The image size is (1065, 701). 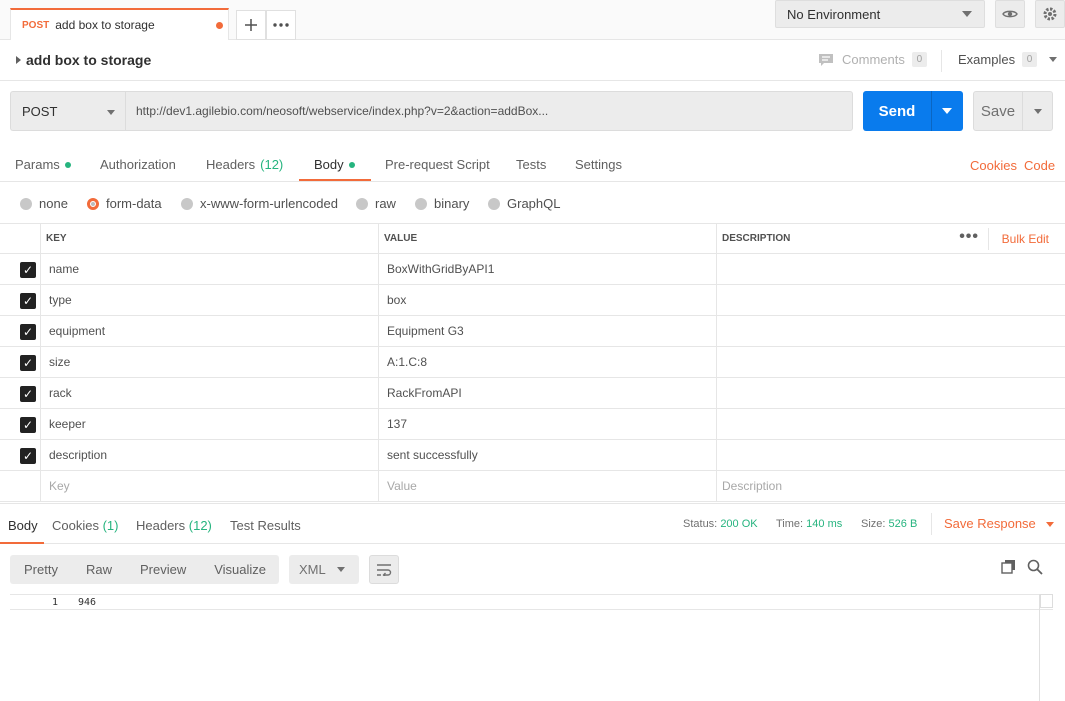 What do you see at coordinates (547, 455) in the screenshot?
I see `value-cell: sent successfully` at bounding box center [547, 455].